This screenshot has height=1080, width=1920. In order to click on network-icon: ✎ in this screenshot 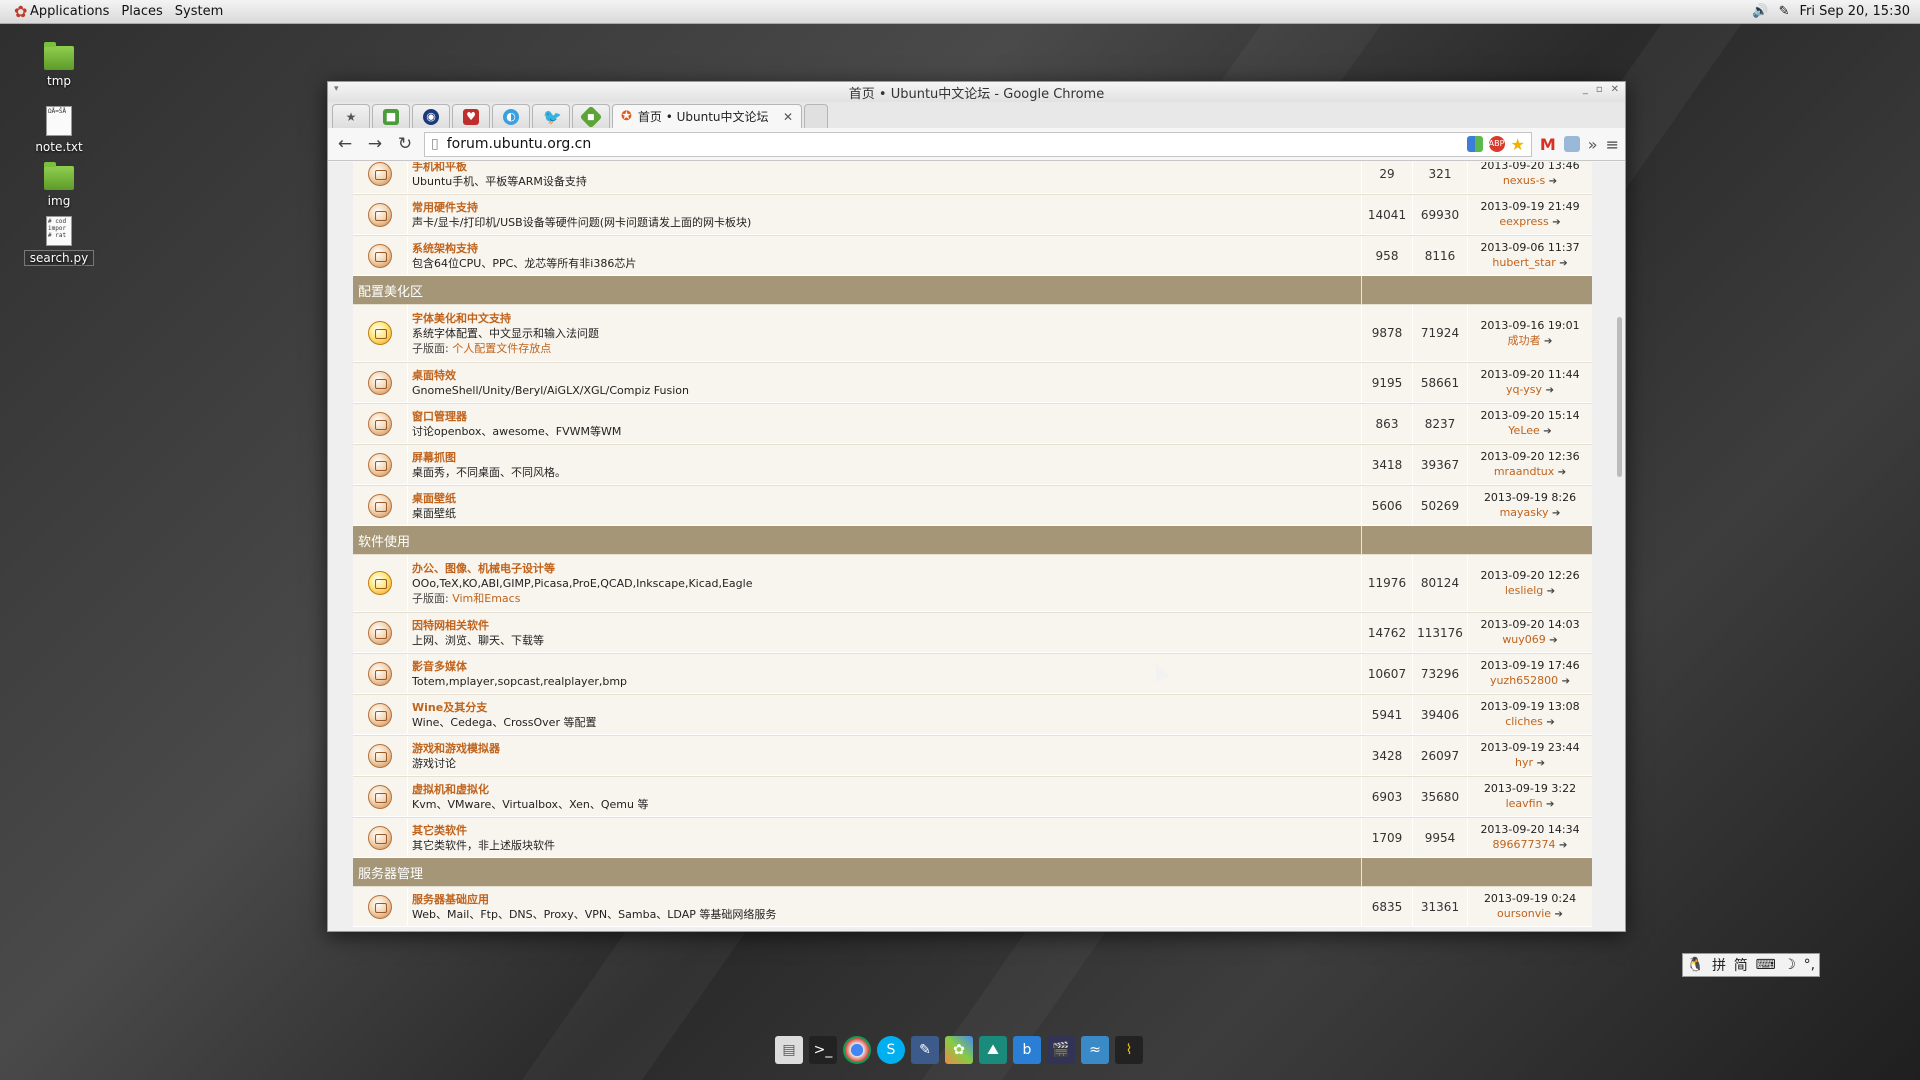, I will do `click(1784, 11)`.